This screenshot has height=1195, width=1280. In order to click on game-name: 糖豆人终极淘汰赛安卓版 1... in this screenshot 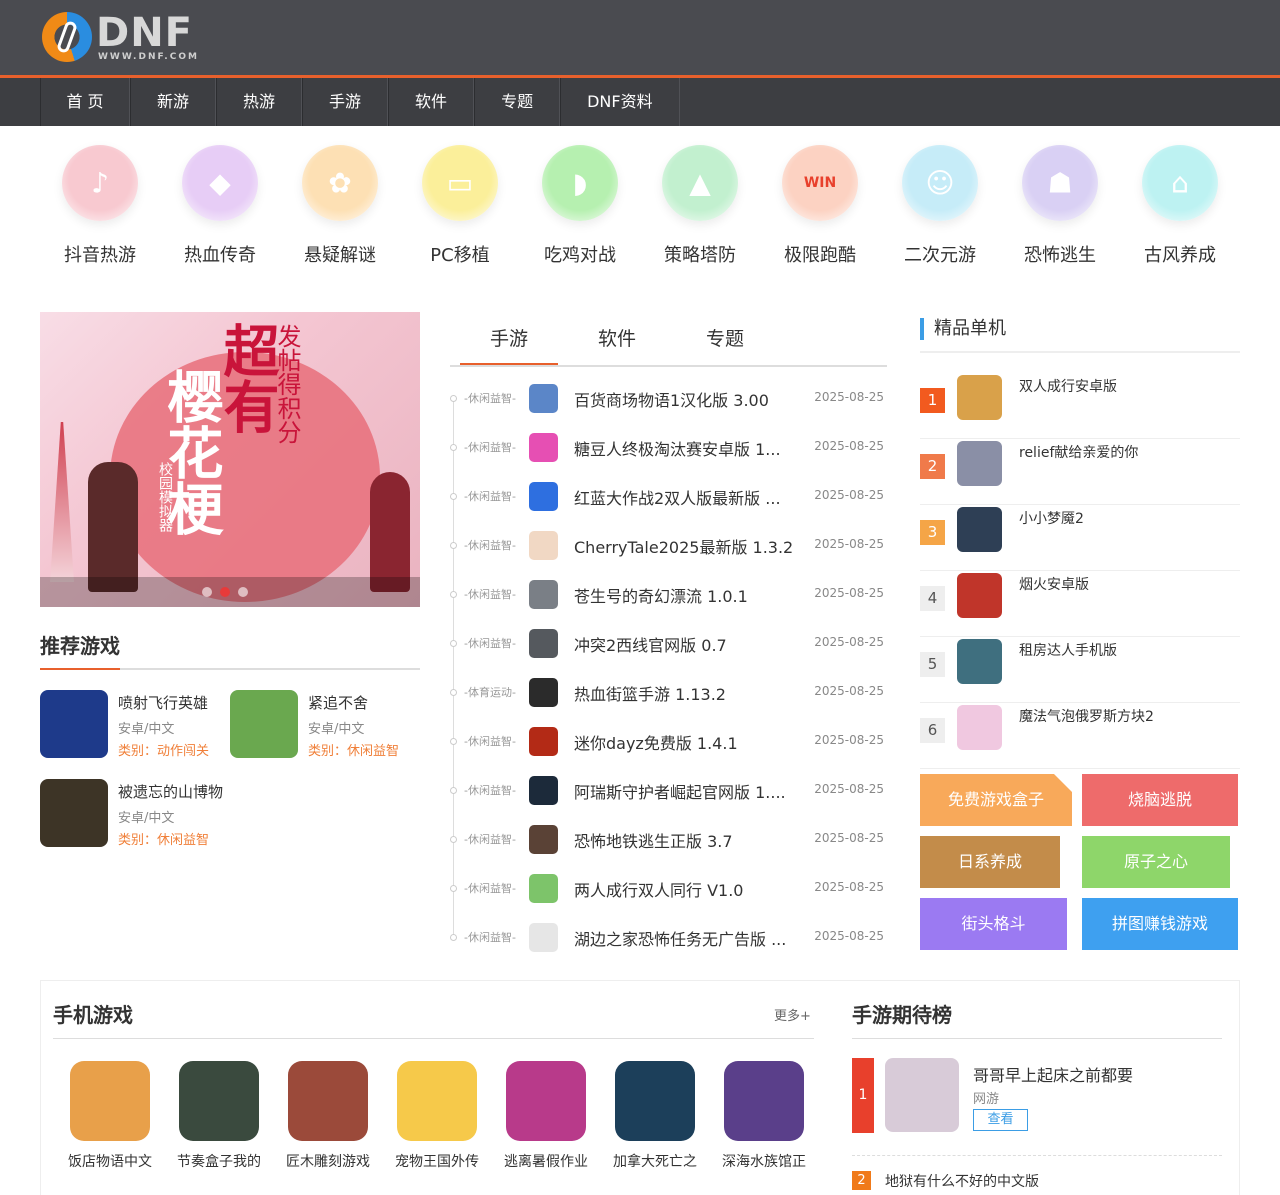, I will do `click(677, 448)`.